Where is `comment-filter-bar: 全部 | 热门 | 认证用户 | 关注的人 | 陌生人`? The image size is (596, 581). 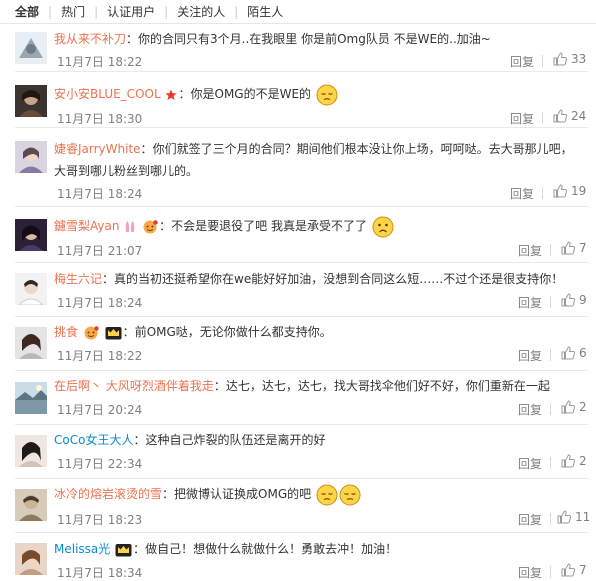 comment-filter-bar: 全部 | 热门 | 认证用户 | 关注的人 | 陌生人 is located at coordinates (298, 12).